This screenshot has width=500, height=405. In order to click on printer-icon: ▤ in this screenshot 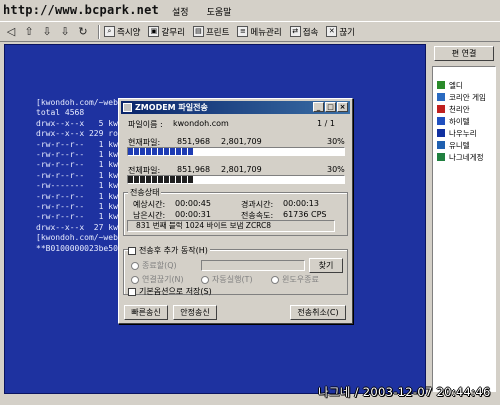, I will do `click(198, 31)`.